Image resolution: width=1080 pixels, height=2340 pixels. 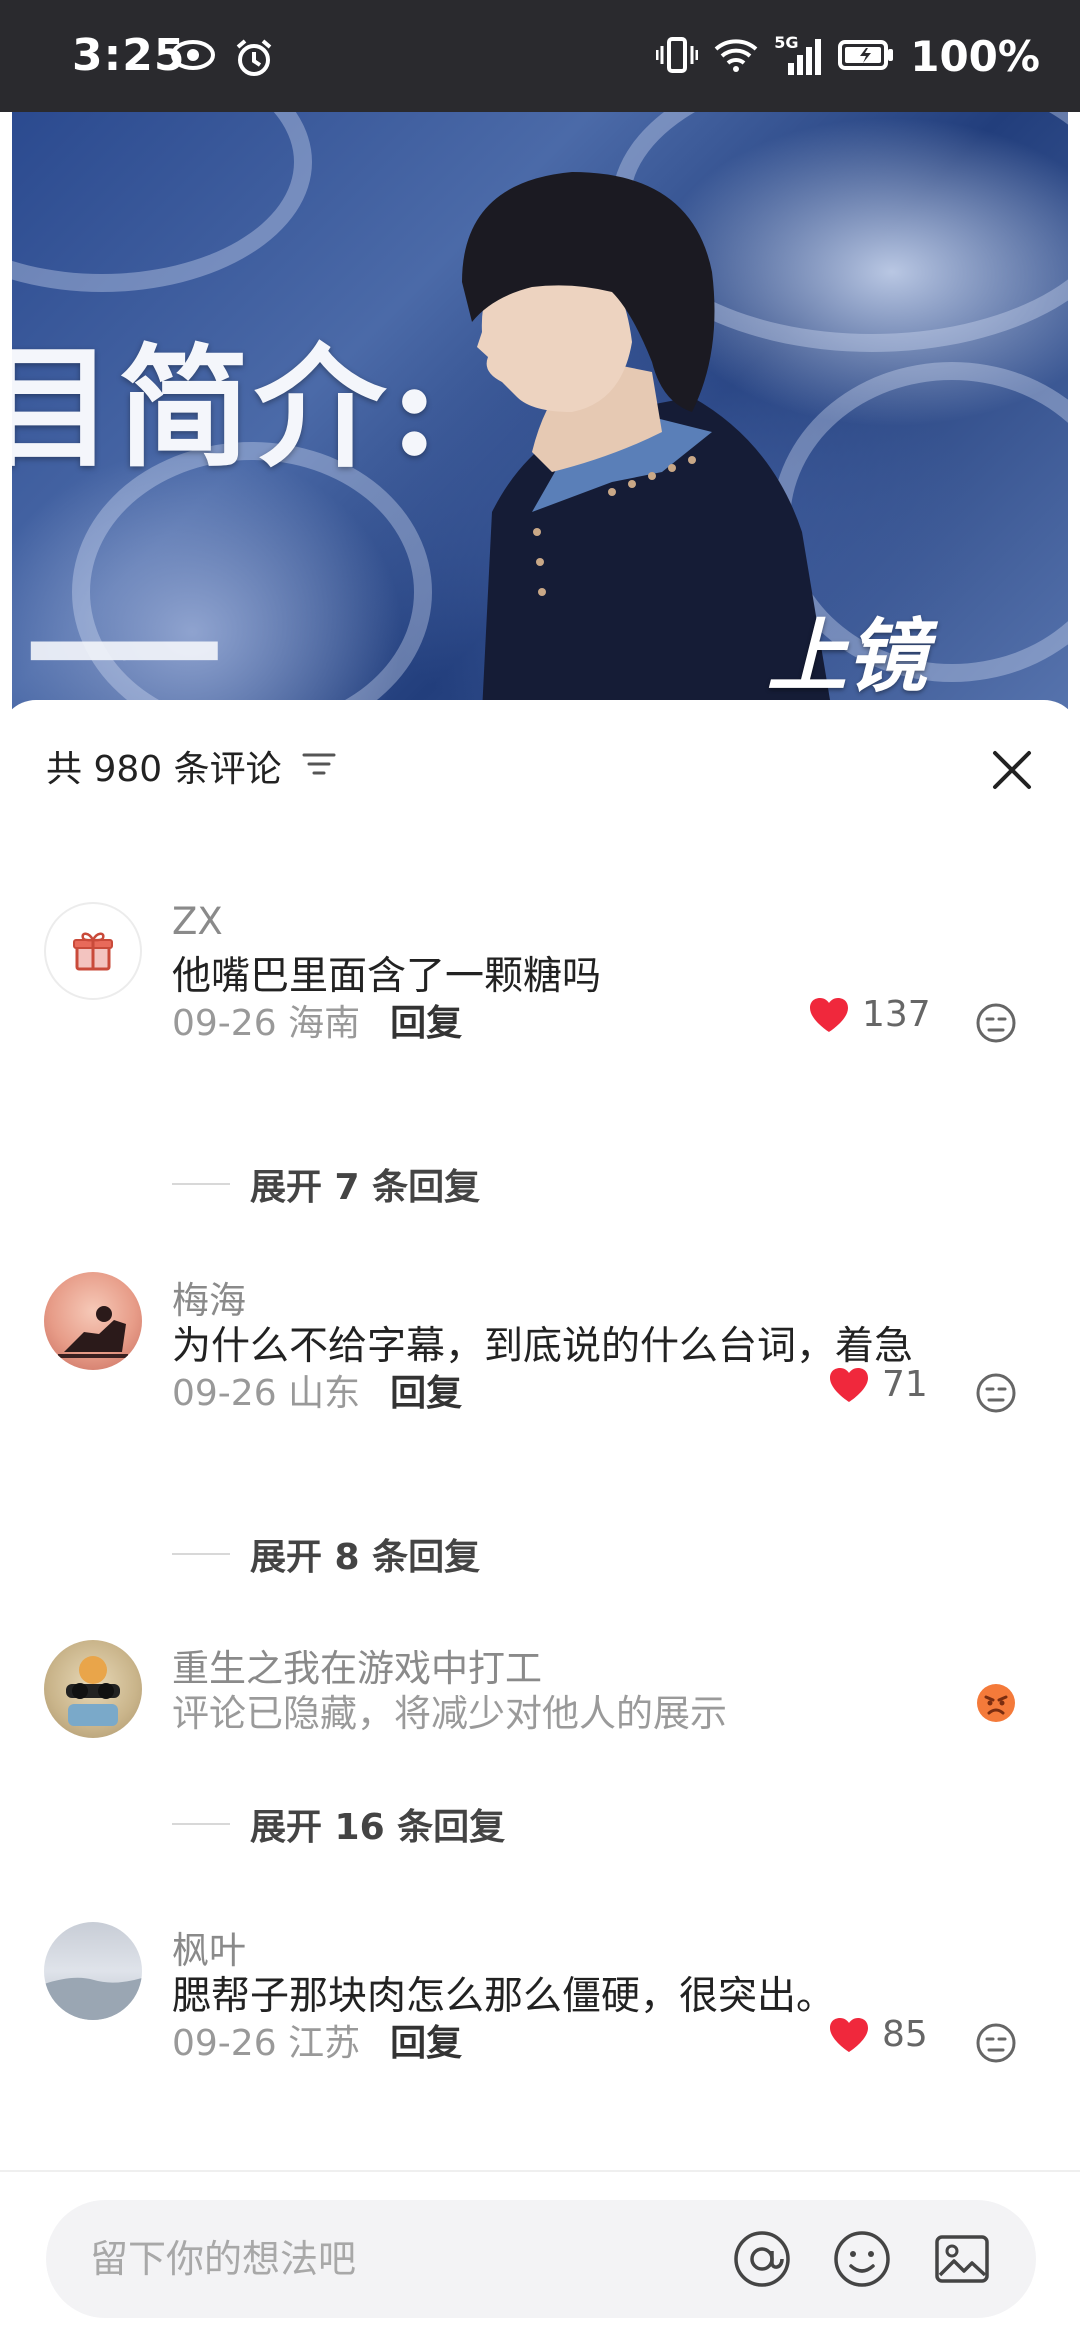 I want to click on close-icon, so click(x=1012, y=770).